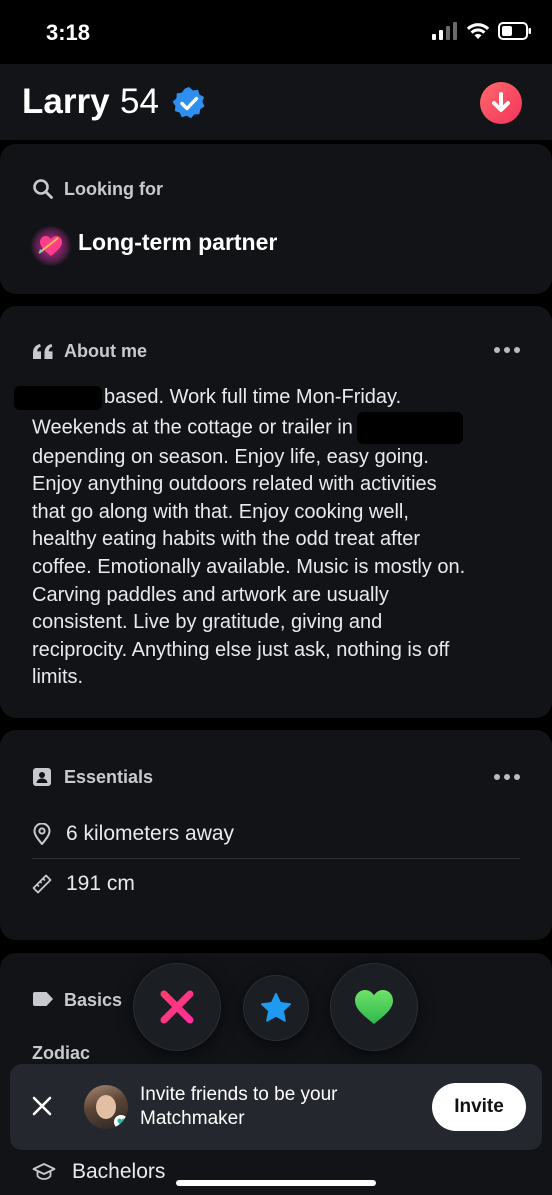  I want to click on heart-icon, so click(374, 1007).